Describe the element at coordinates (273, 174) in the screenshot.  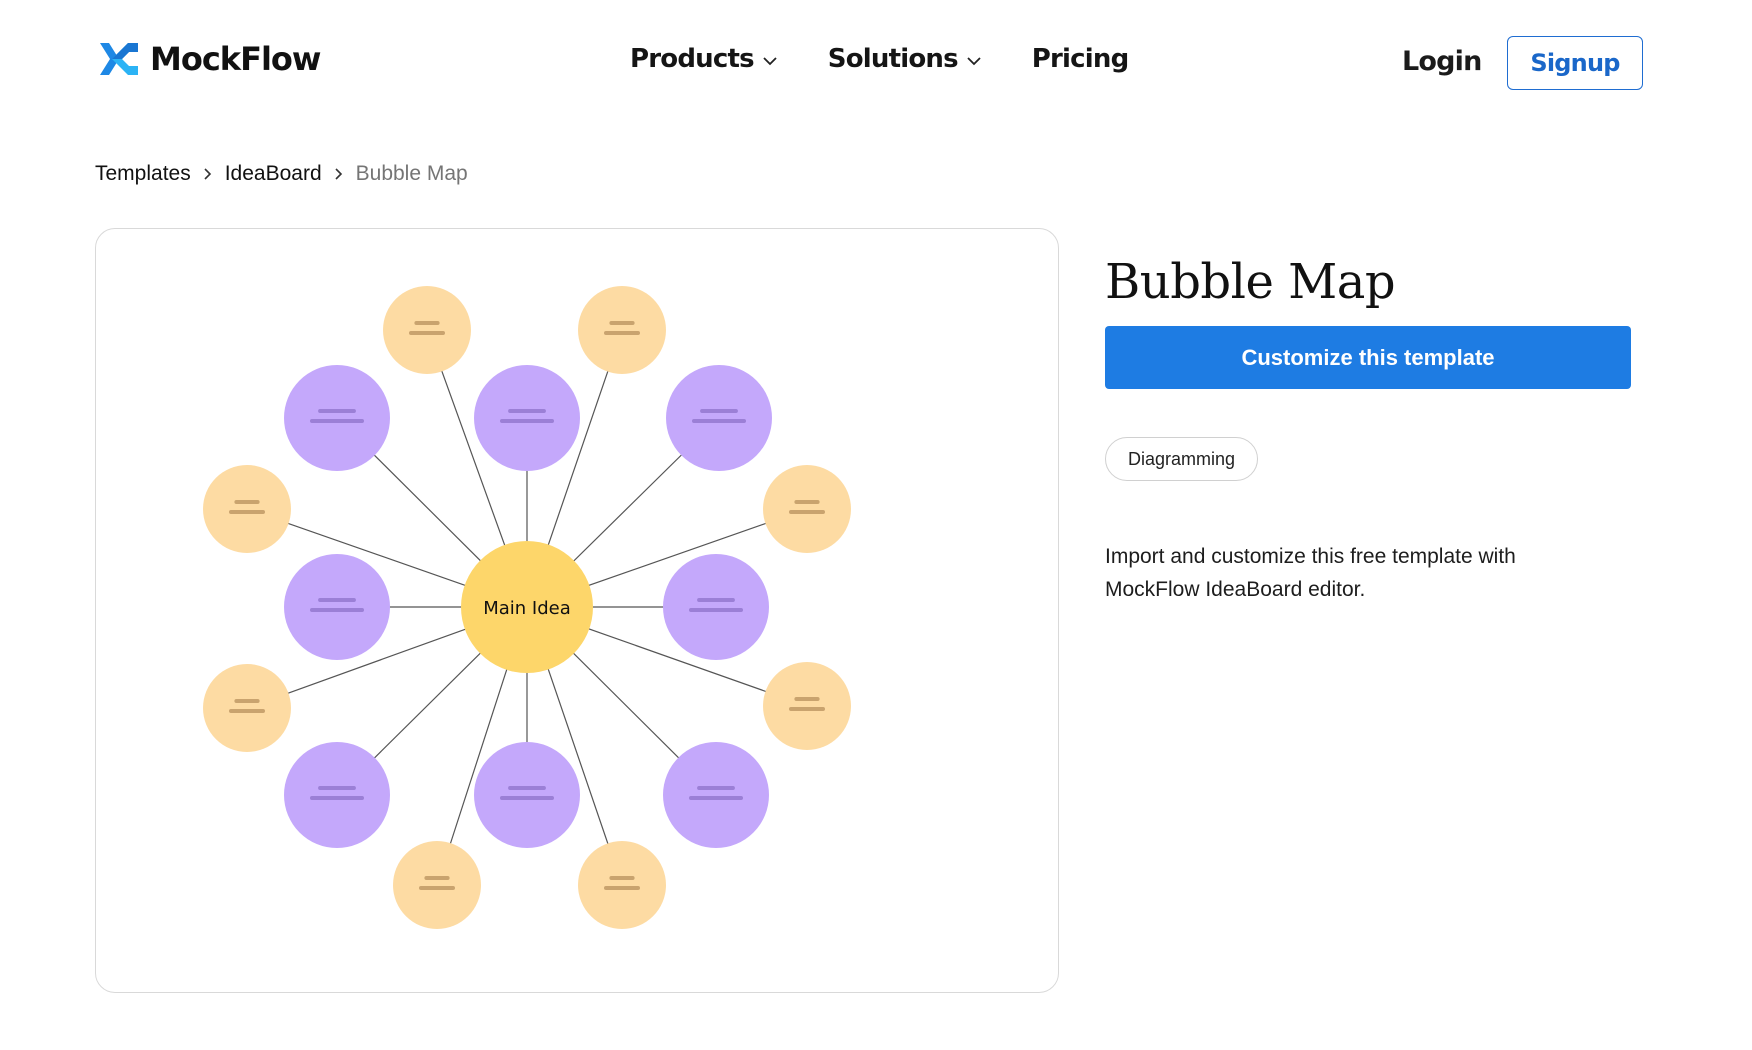
I see `breadcrumb-ideaboard: IdeaBoard` at that location.